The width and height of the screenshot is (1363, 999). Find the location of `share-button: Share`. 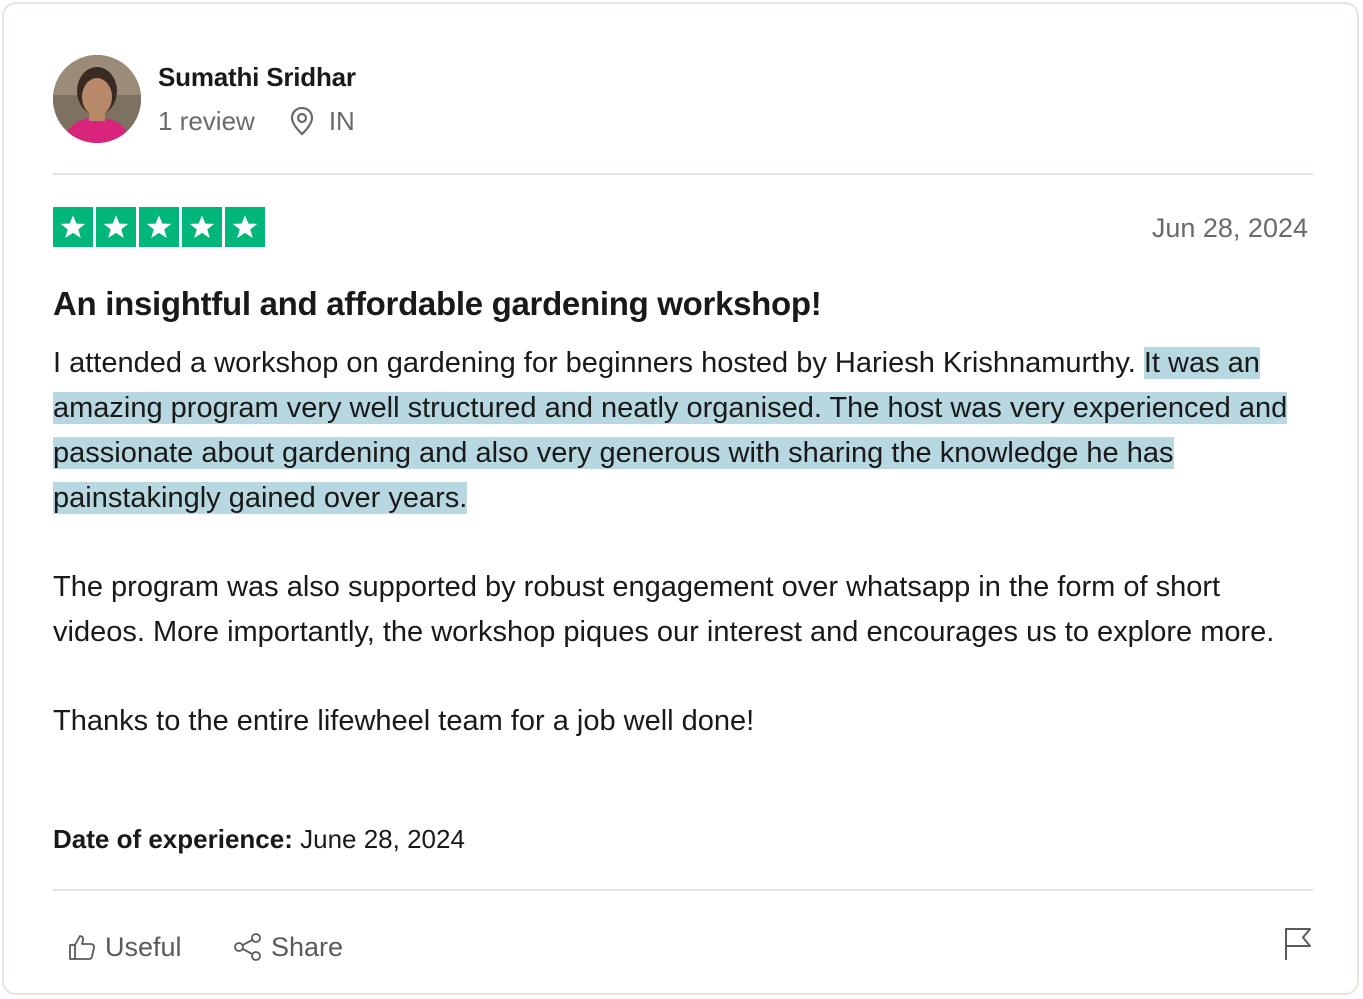

share-button: Share is located at coordinates (288, 947).